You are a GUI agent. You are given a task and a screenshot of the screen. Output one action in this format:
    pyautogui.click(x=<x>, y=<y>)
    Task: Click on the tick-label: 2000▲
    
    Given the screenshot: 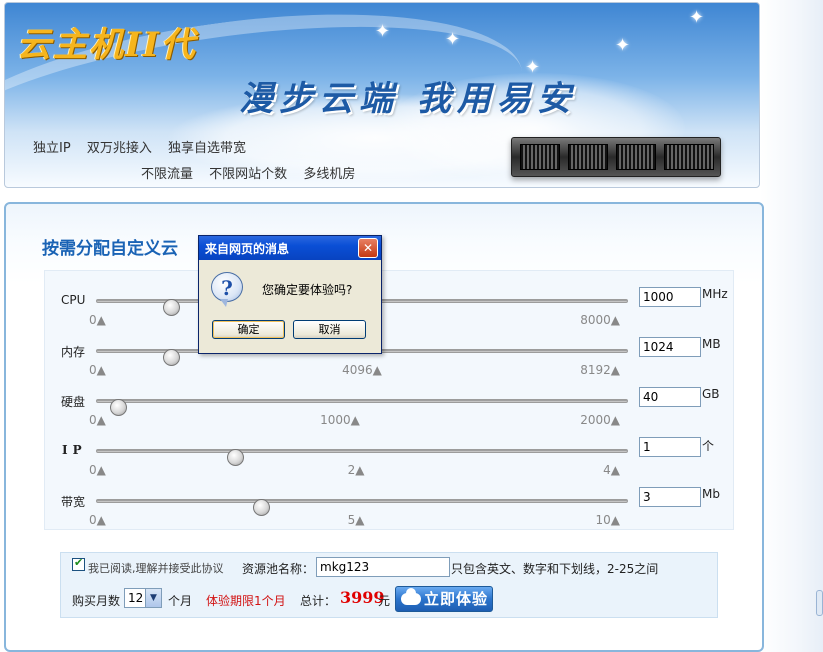 What is the action you would take?
    pyautogui.click(x=600, y=420)
    